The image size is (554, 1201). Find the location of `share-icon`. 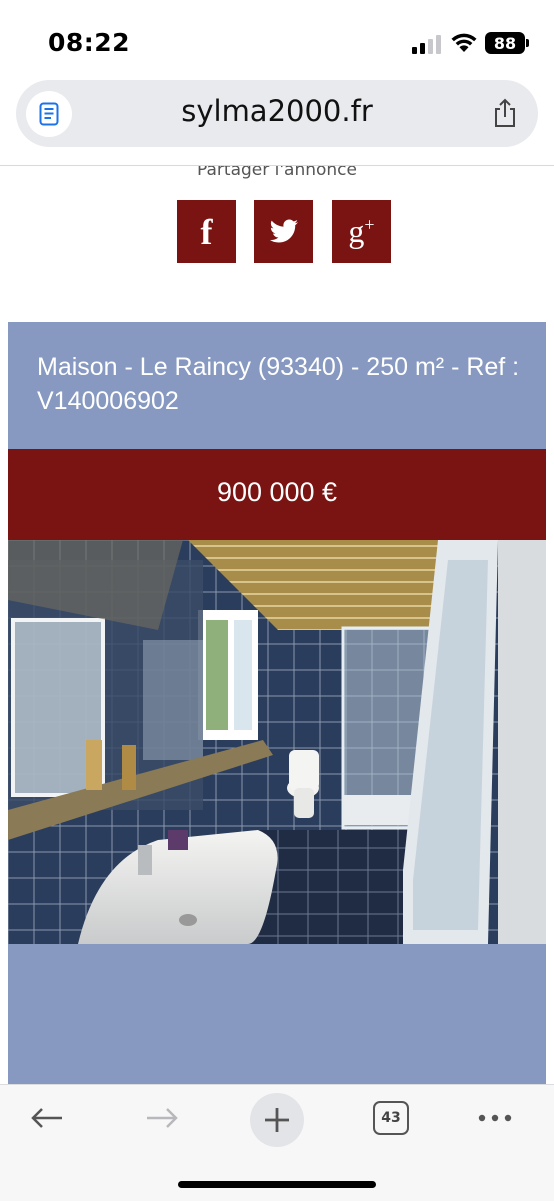

share-icon is located at coordinates (505, 112).